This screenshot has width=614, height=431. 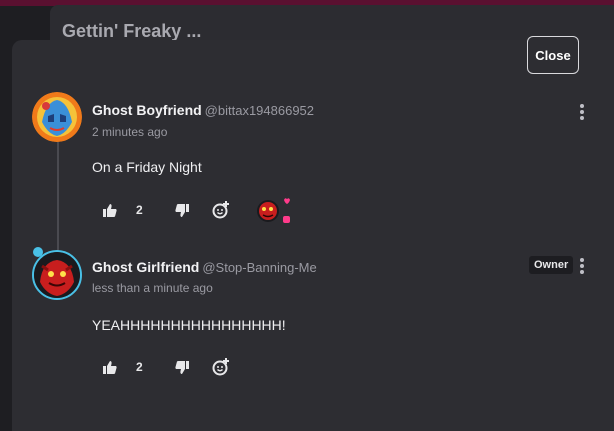 I want to click on close-button: Close, so click(x=553, y=55).